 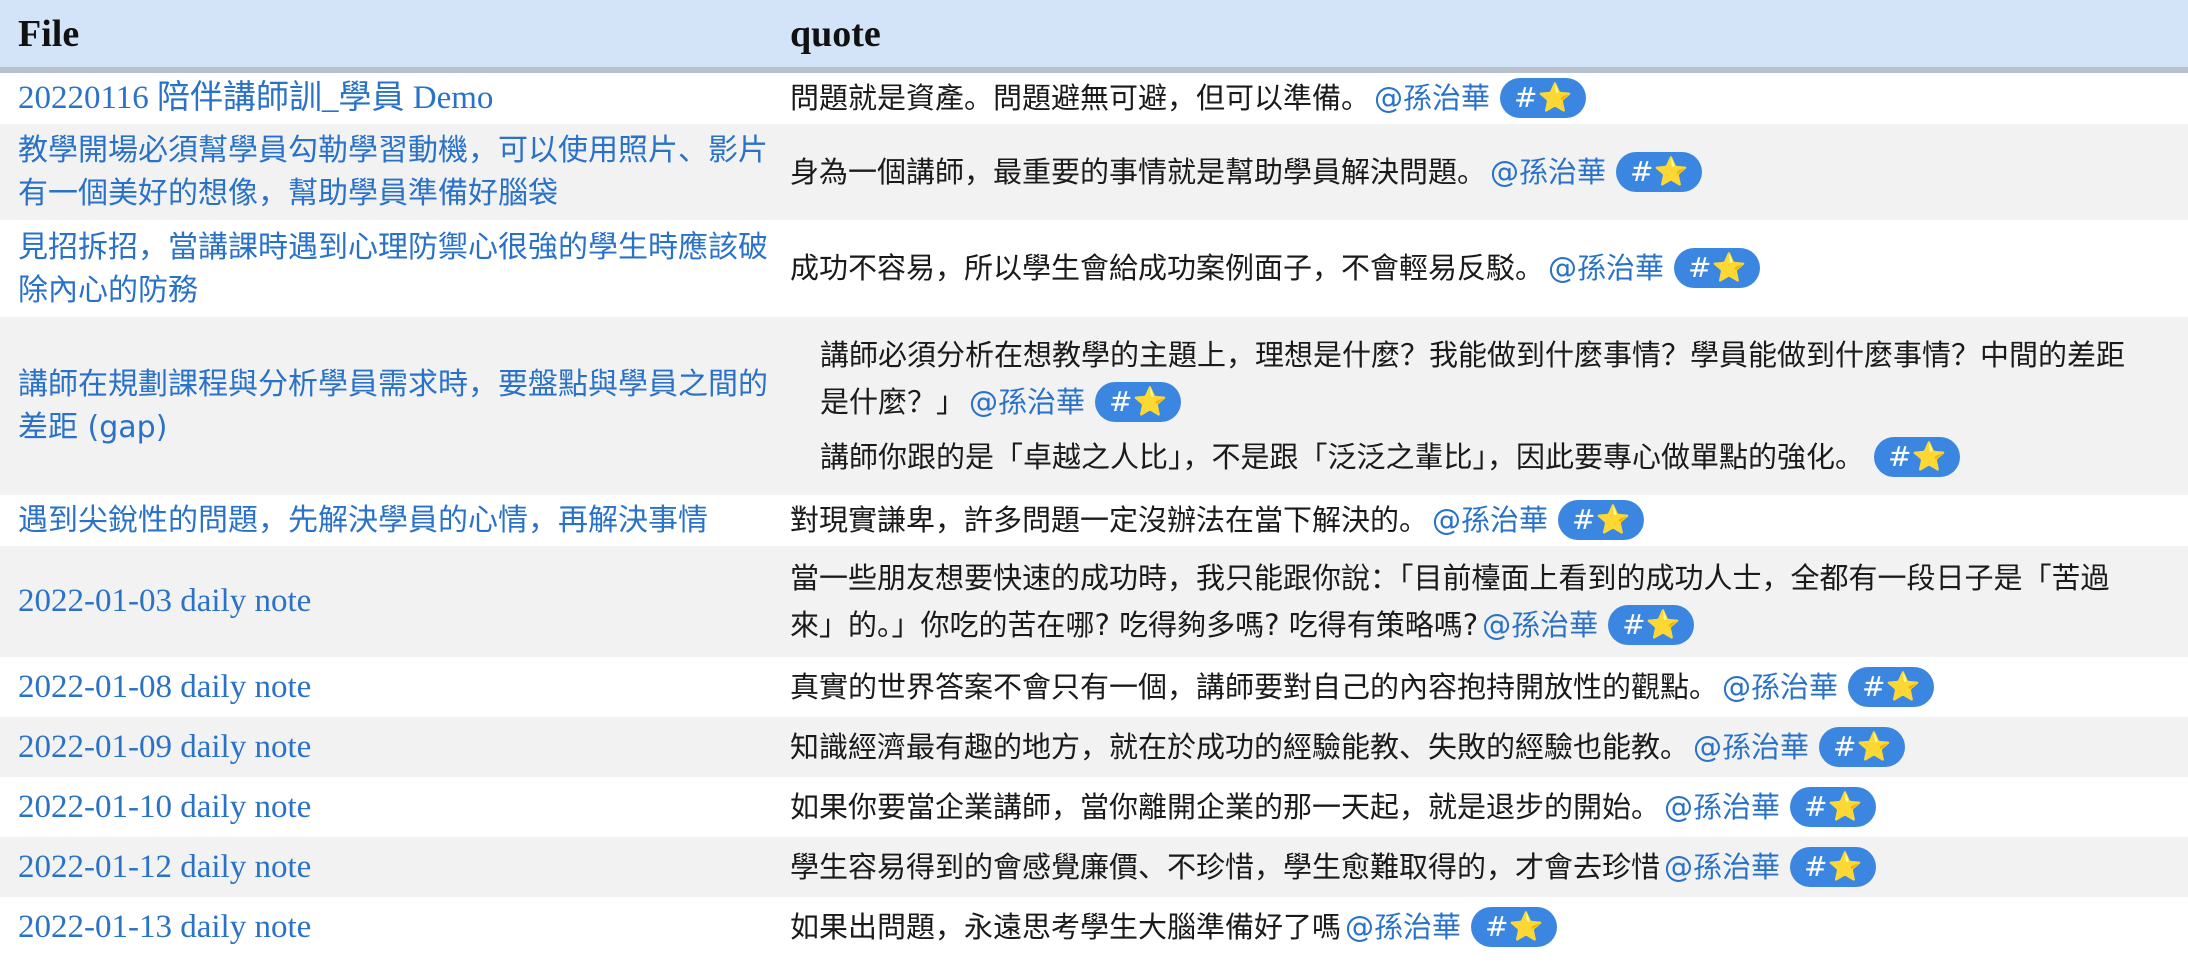 I want to click on quote-text: 問題就是資產。問題避無可避，但可以準備。 @孫治華 #⭐, so click(x=1469, y=98).